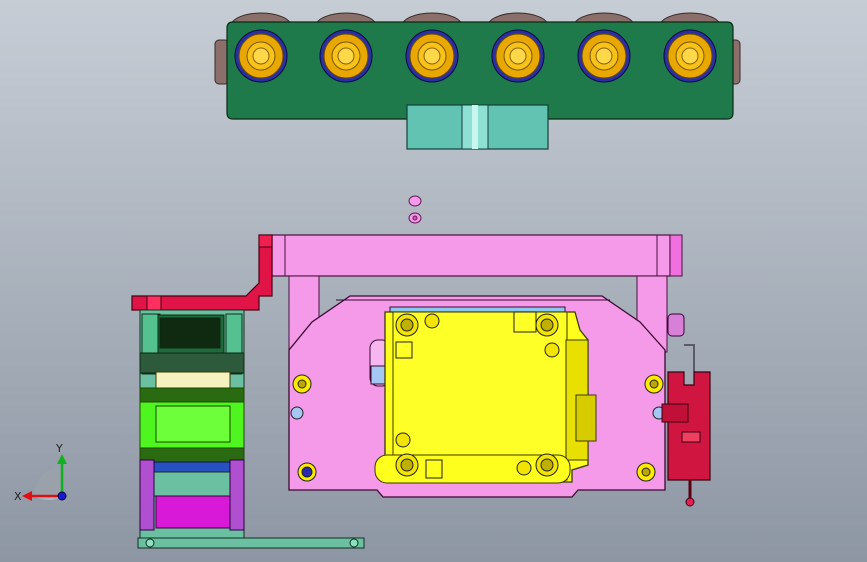  What do you see at coordinates (485, 397) in the screenshot?
I see `yellow-cylinder-body` at bounding box center [485, 397].